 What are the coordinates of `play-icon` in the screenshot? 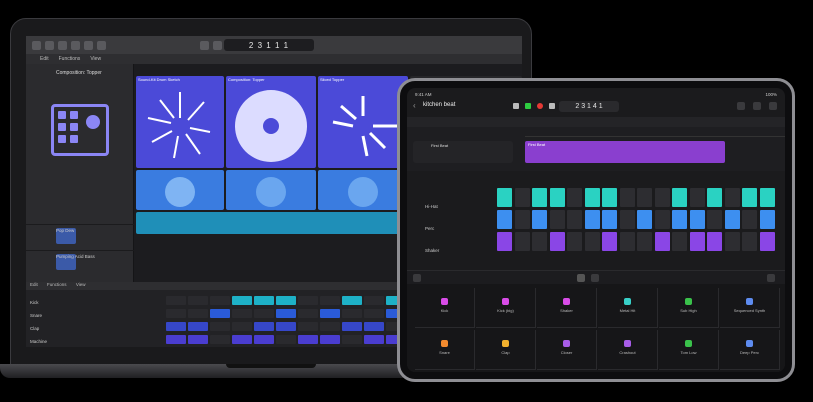 It's located at (528, 106).